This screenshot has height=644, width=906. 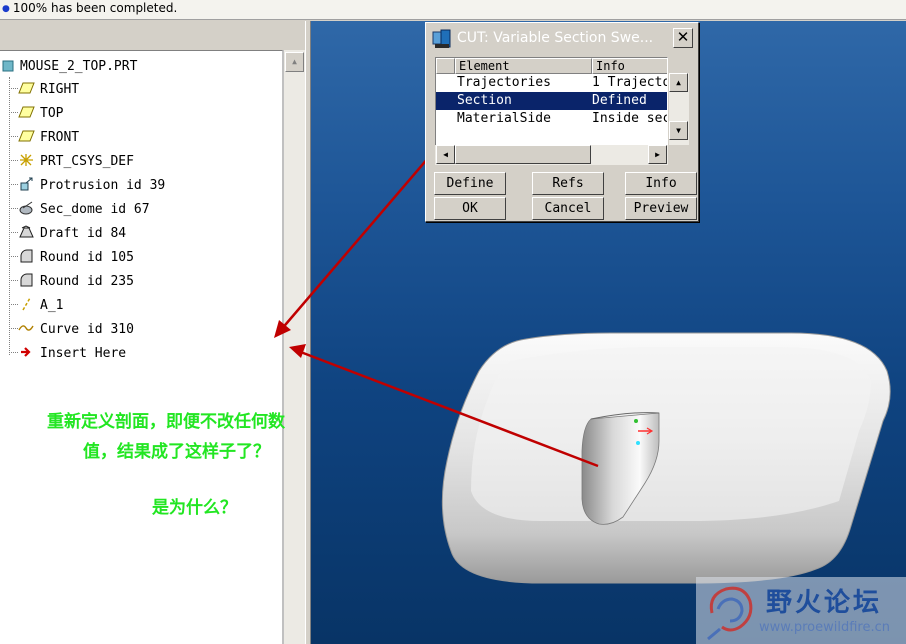 I want to click on tree-item-top: TOP, so click(x=36, y=114).